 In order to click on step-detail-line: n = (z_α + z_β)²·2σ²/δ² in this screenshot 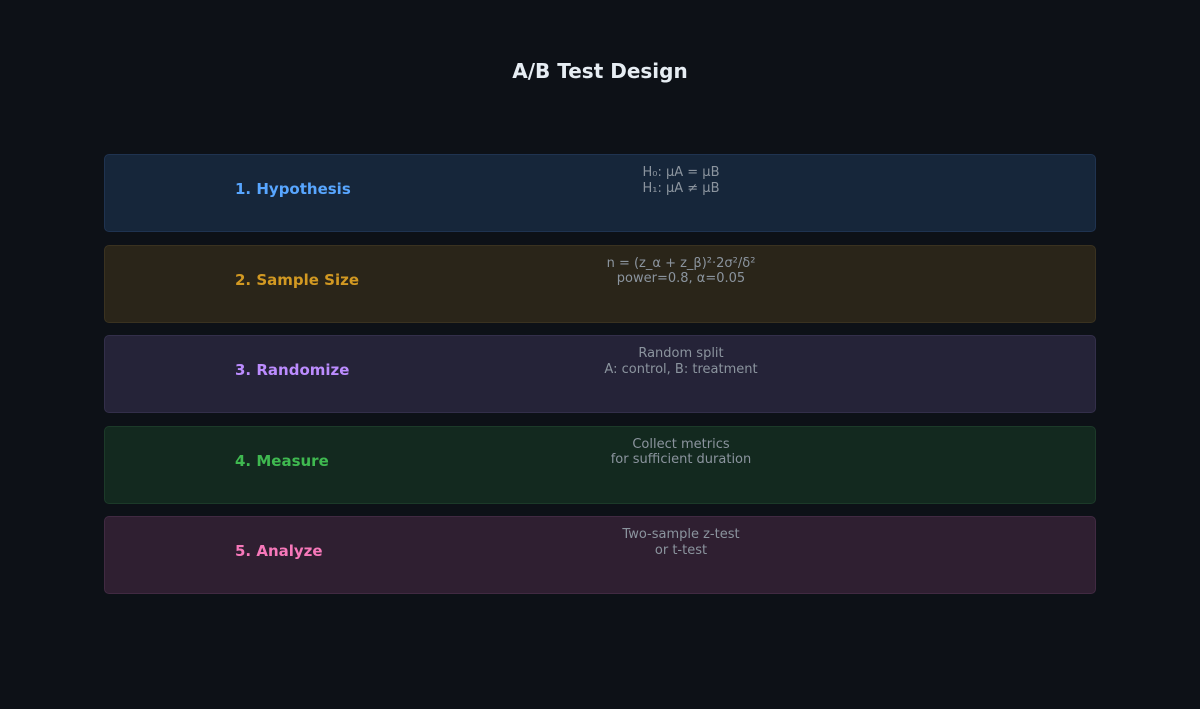, I will do `click(681, 263)`.